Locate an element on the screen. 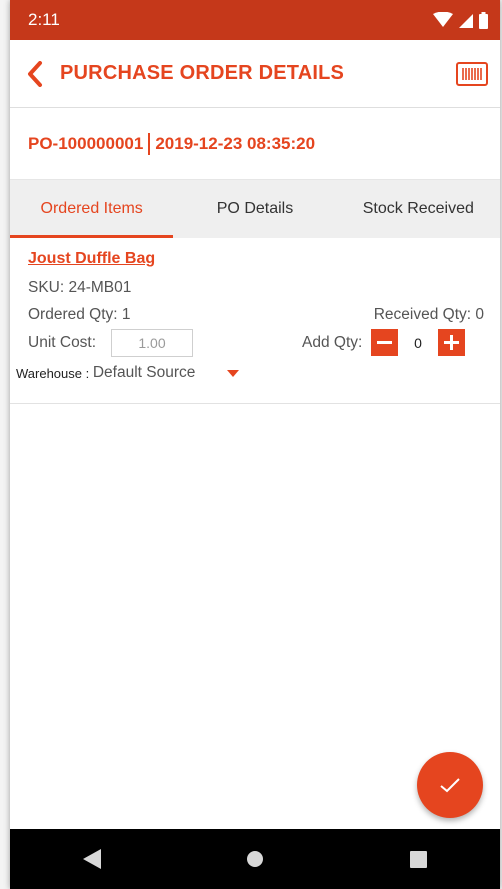 This screenshot has height=889, width=502. app-bar: PURCHASE ORDER DETAILS is located at coordinates (255, 74).